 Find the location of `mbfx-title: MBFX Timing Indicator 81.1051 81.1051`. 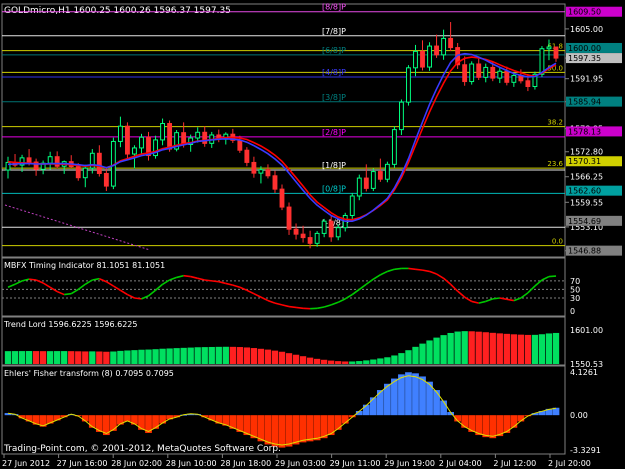

mbfx-title: MBFX Timing Indicator 81.1051 81.1051 is located at coordinates (84, 265).